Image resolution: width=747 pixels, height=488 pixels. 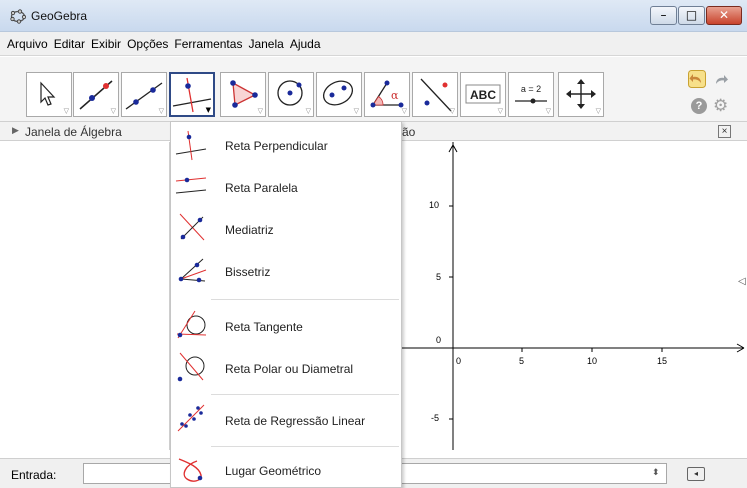 What do you see at coordinates (191, 324) in the screenshot?
I see `tangent-line-icon` at bounding box center [191, 324].